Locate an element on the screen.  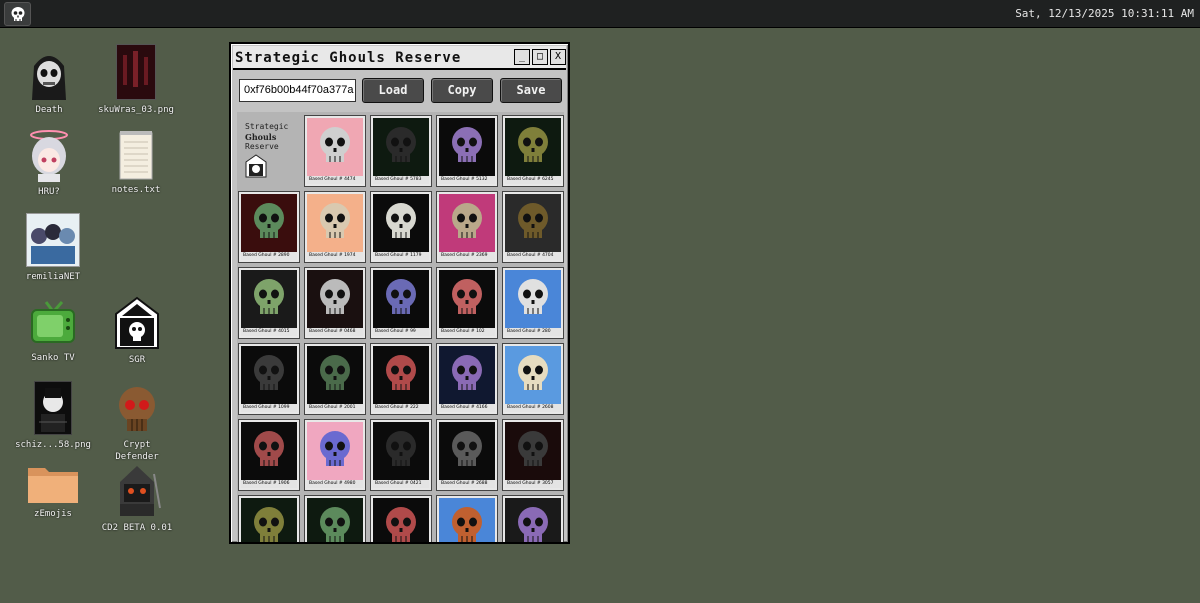
close-button: X is located at coordinates (558, 57).